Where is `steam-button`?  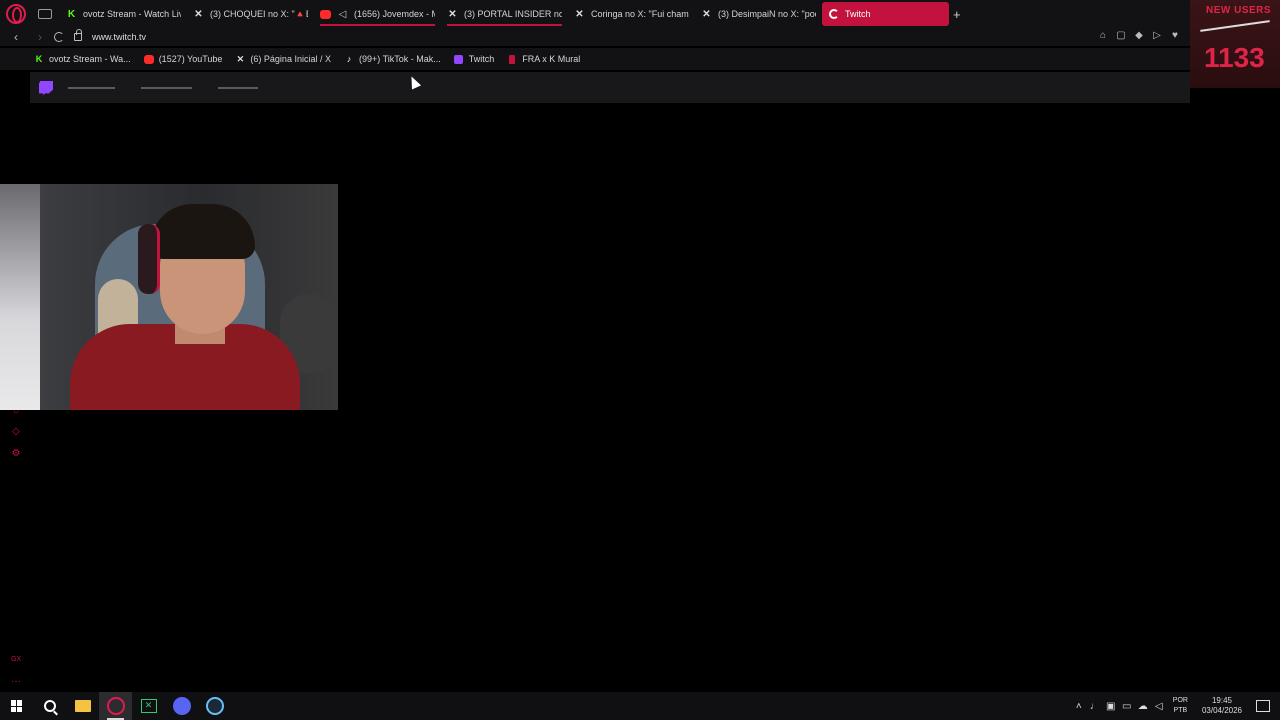
steam-button is located at coordinates (214, 706).